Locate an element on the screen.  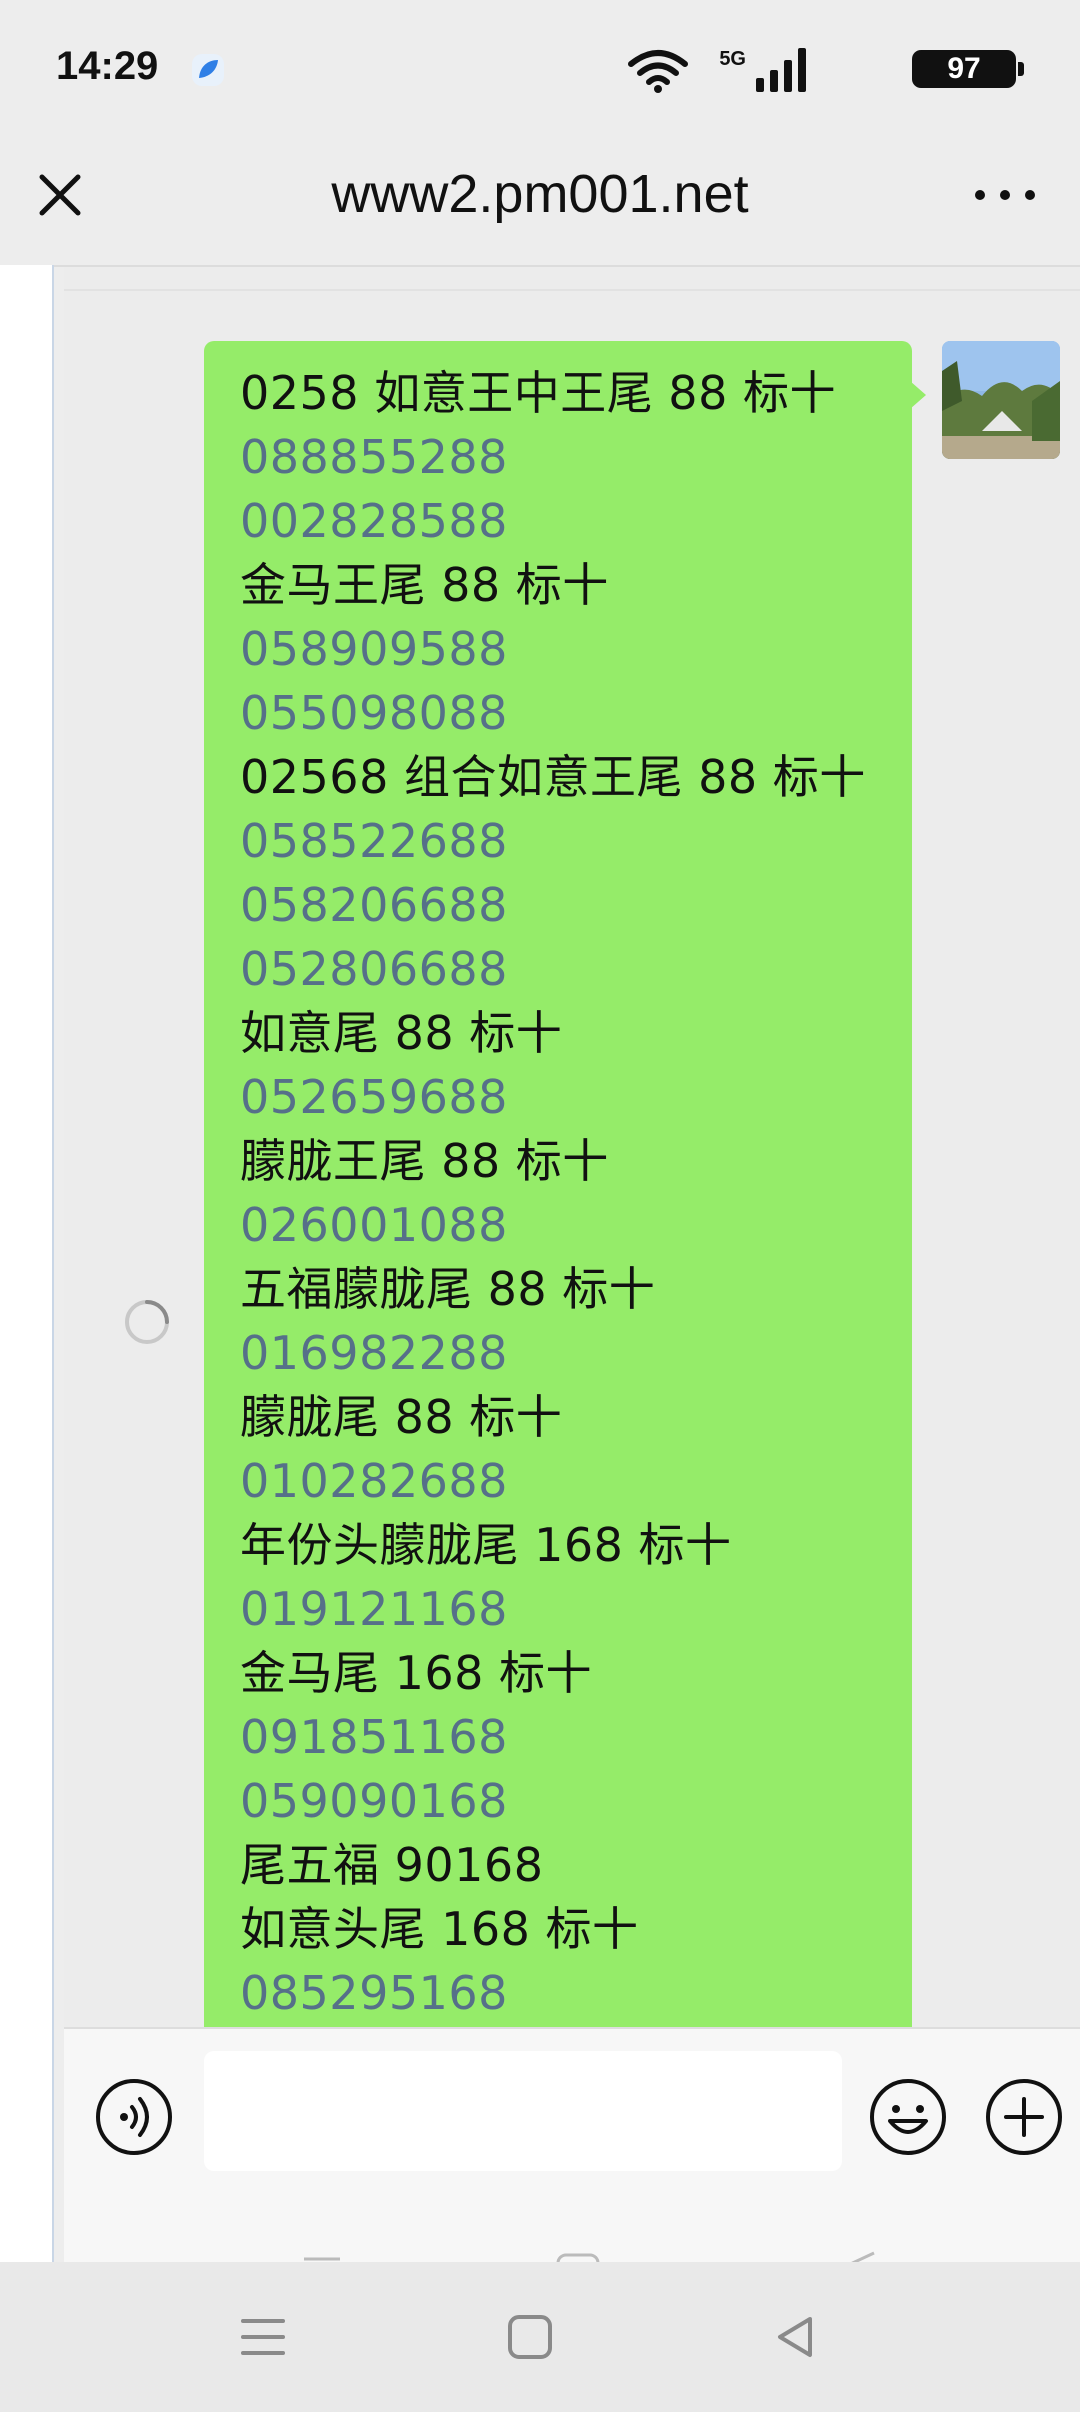
user-avatar is located at coordinates (1001, 400).